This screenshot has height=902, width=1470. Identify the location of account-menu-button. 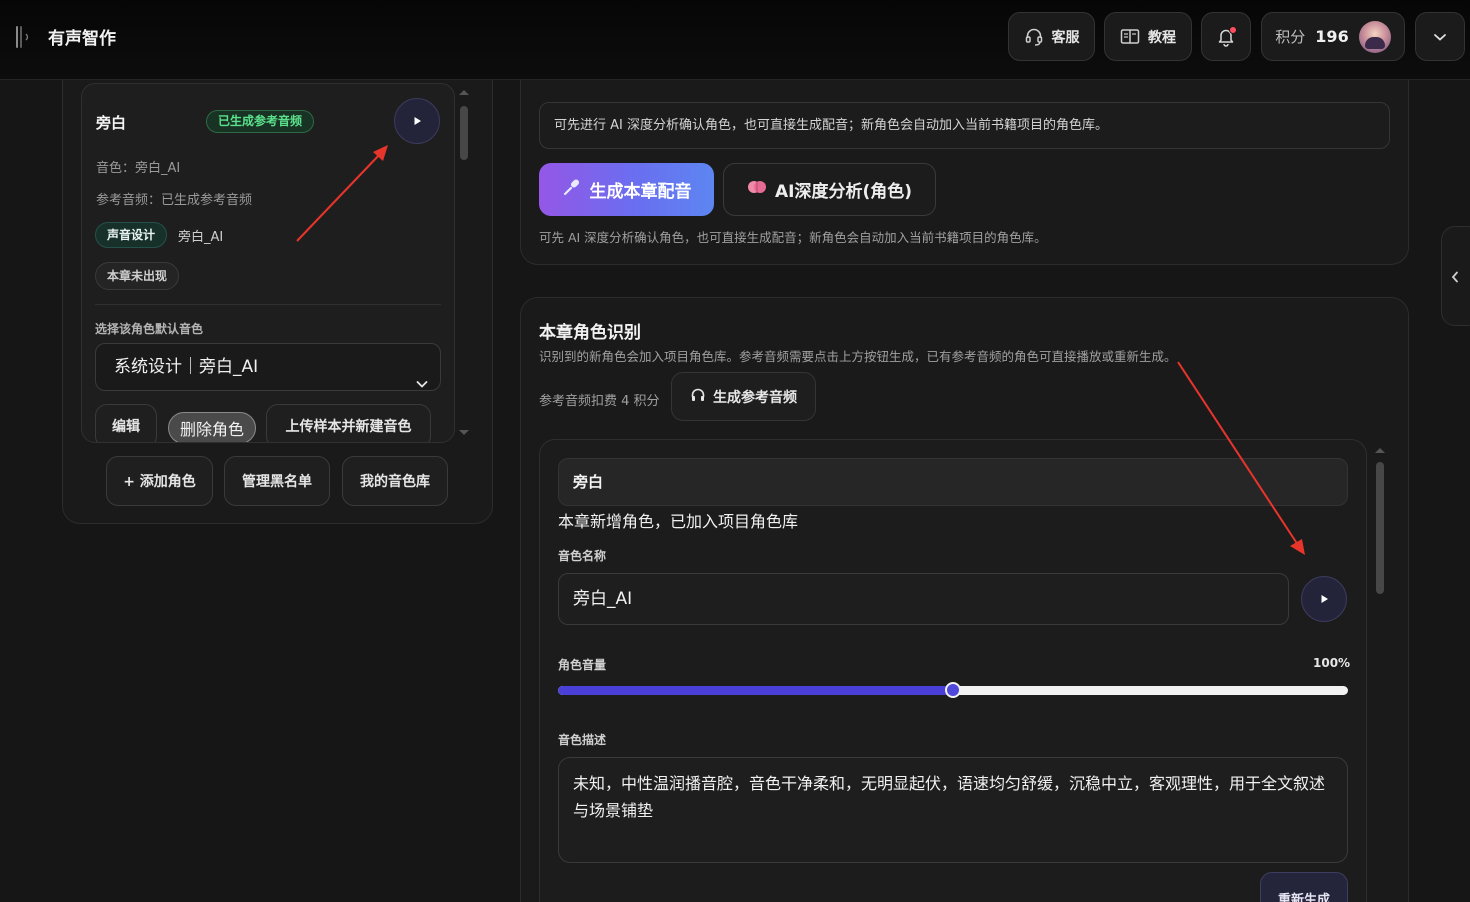
(1440, 36).